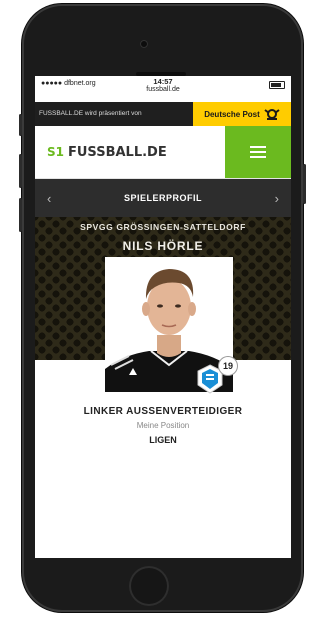 This screenshot has height=618, width=322. I want to click on position-title: LINKER AUSSENVERTEIDIGER, so click(163, 411).